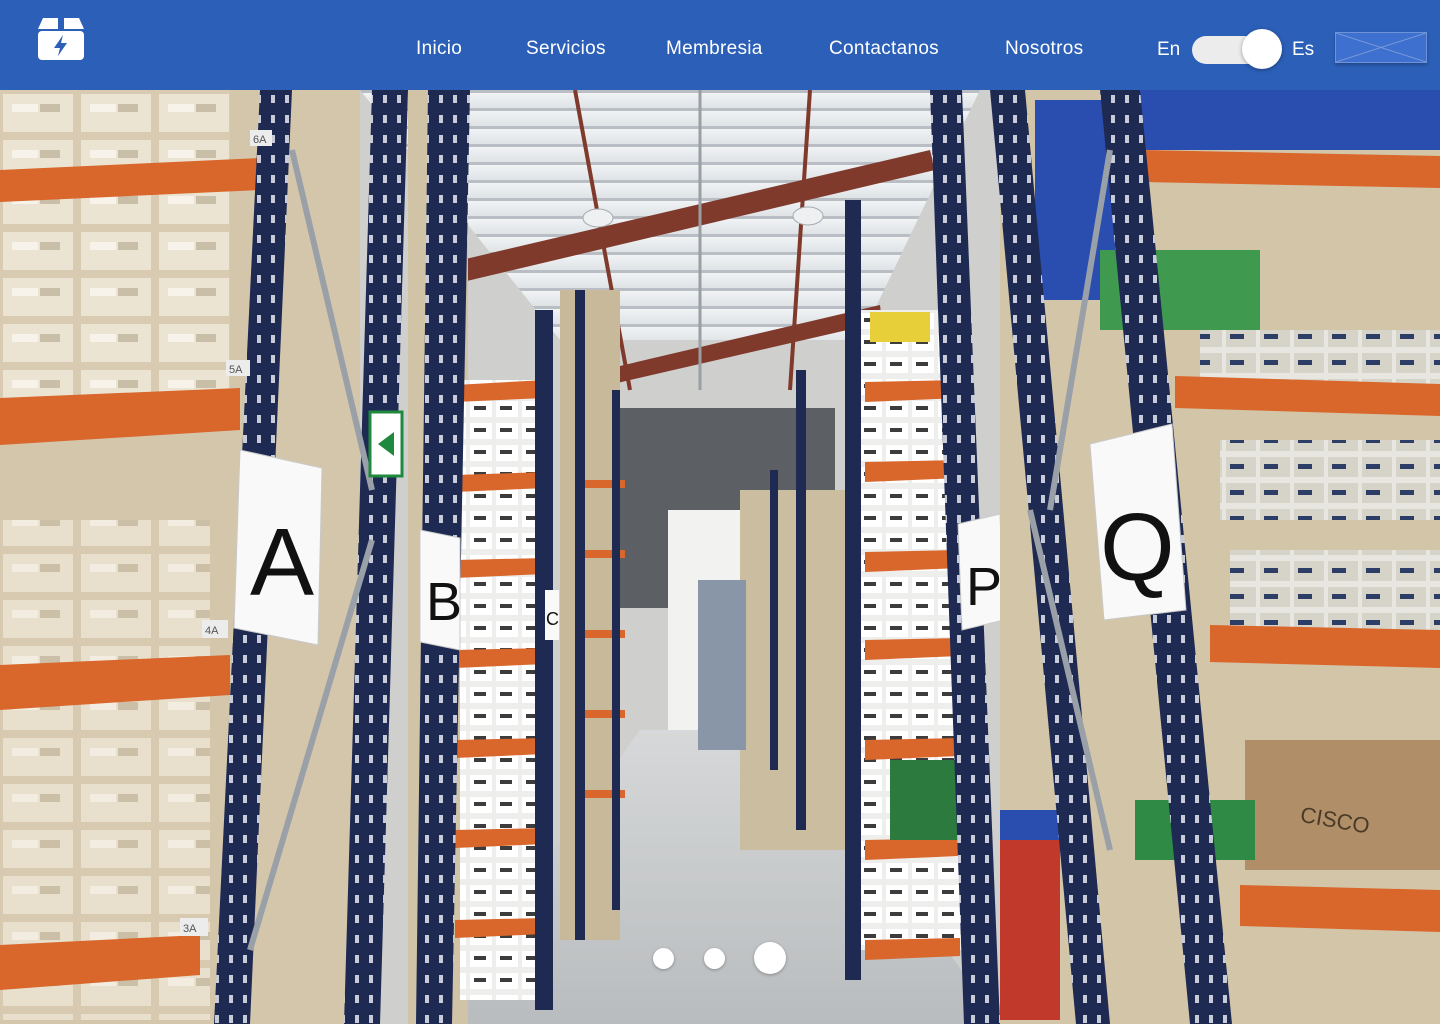  Describe the element at coordinates (282, 562) in the screenshot. I see `shelf-sign-a: A` at that location.